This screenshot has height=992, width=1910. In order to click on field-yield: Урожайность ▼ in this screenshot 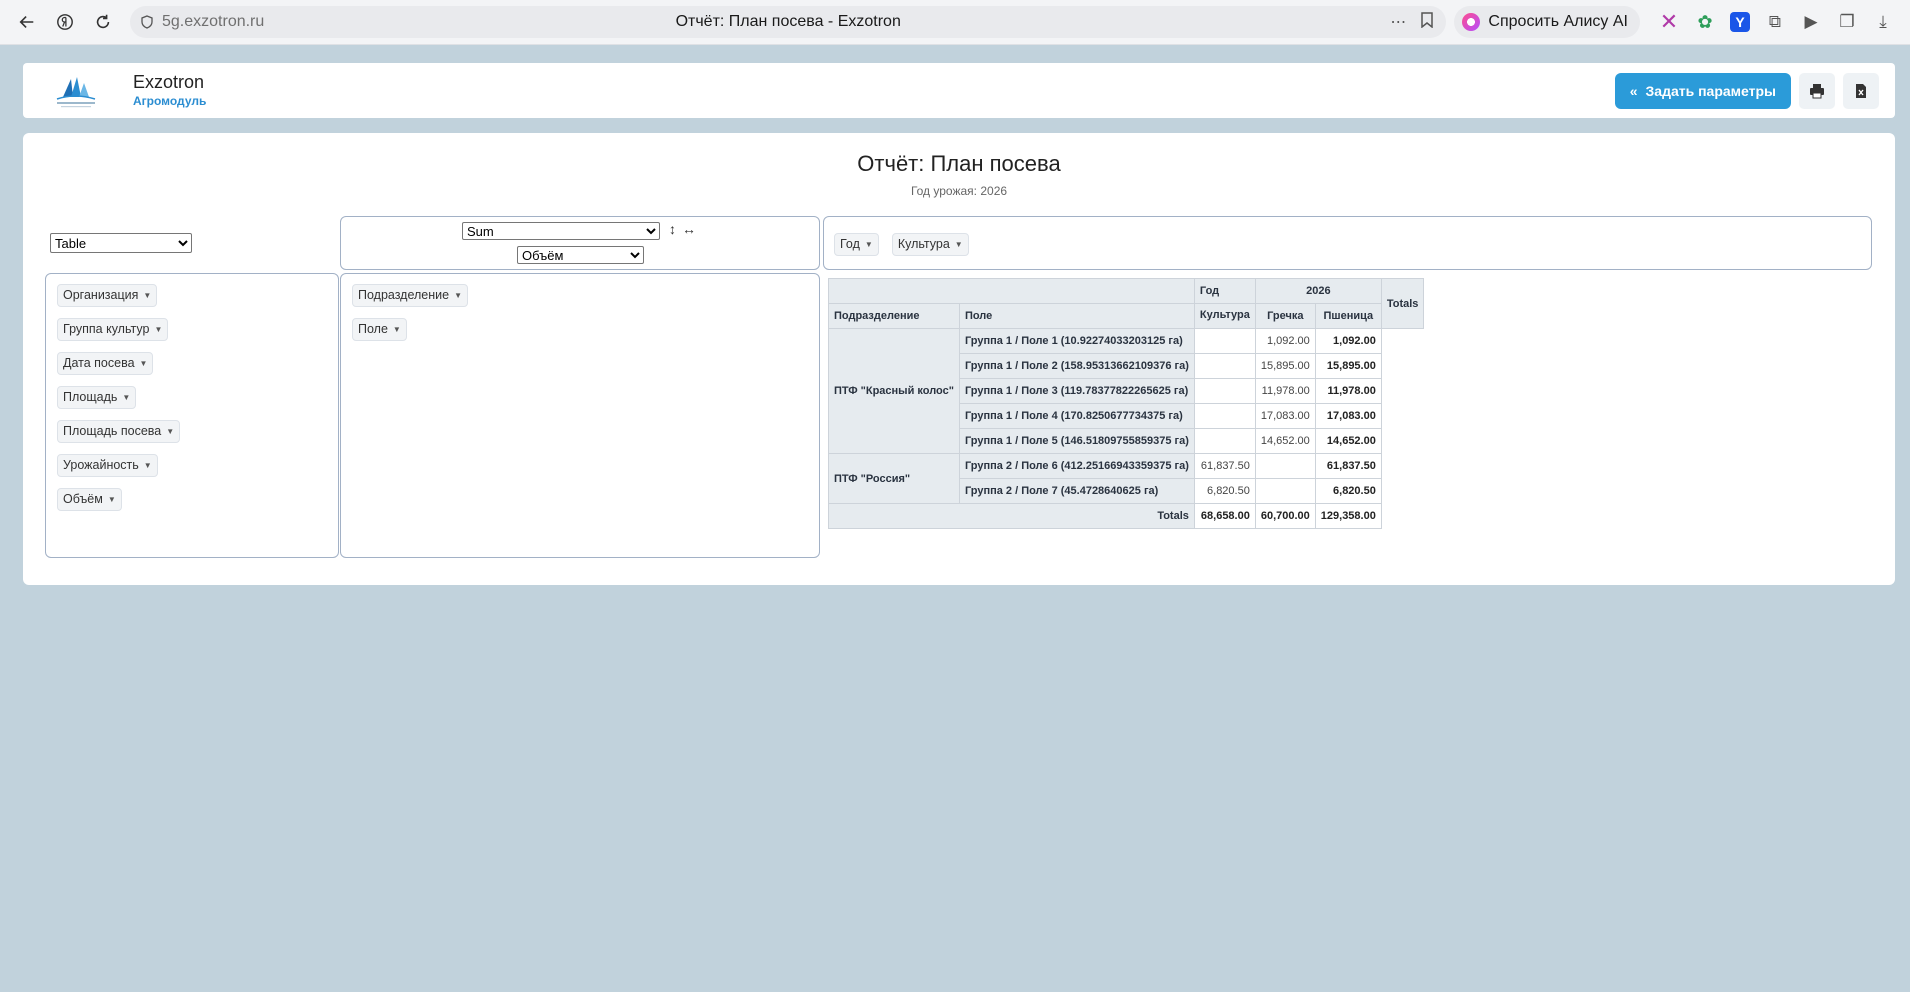, I will do `click(107, 465)`.